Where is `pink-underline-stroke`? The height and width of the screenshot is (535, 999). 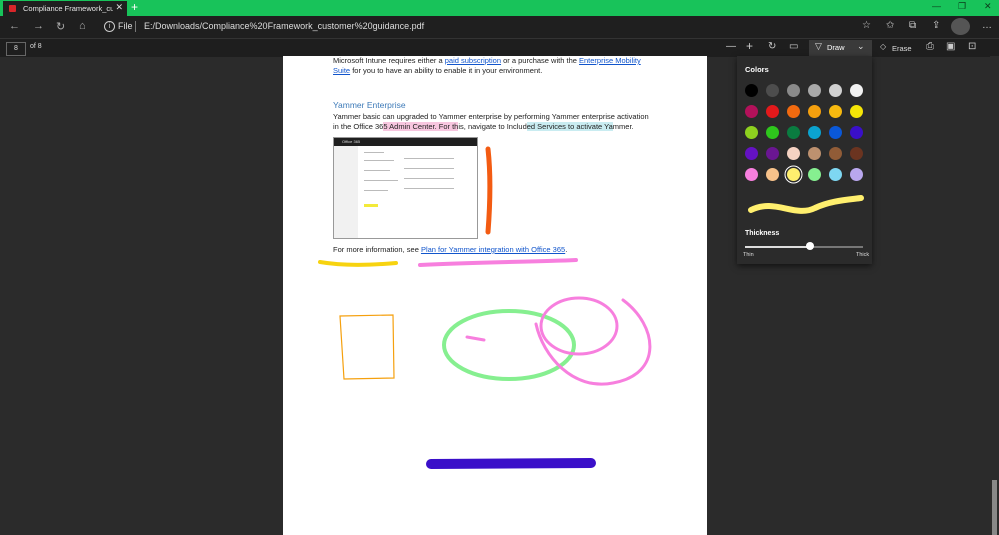 pink-underline-stroke is located at coordinates (498, 262).